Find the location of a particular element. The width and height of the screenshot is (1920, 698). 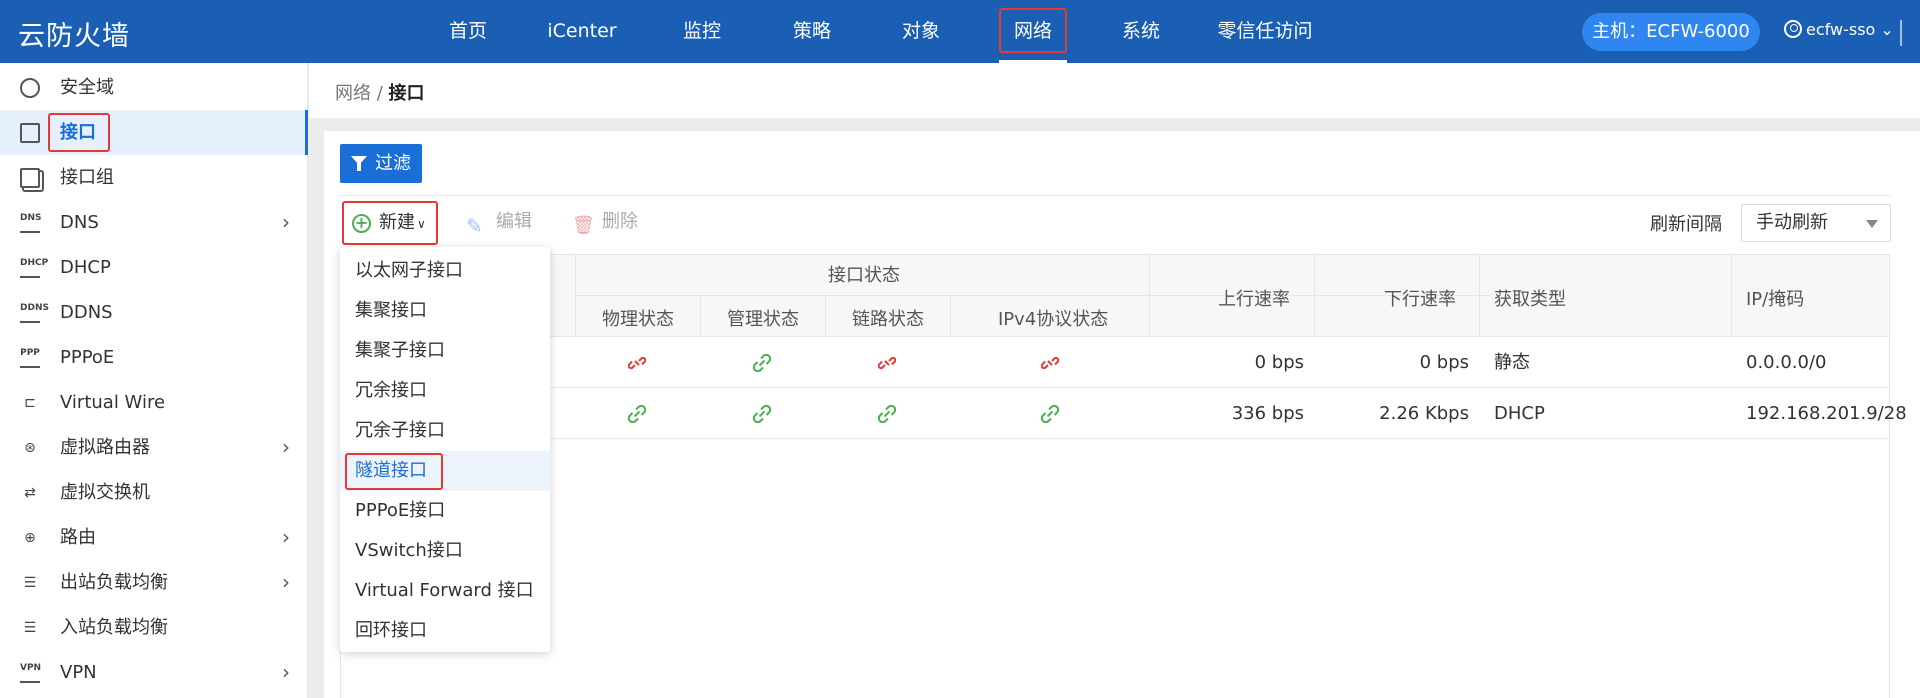

sidebar-item-route: ⊕ 路由 › is located at coordinates (154, 537).